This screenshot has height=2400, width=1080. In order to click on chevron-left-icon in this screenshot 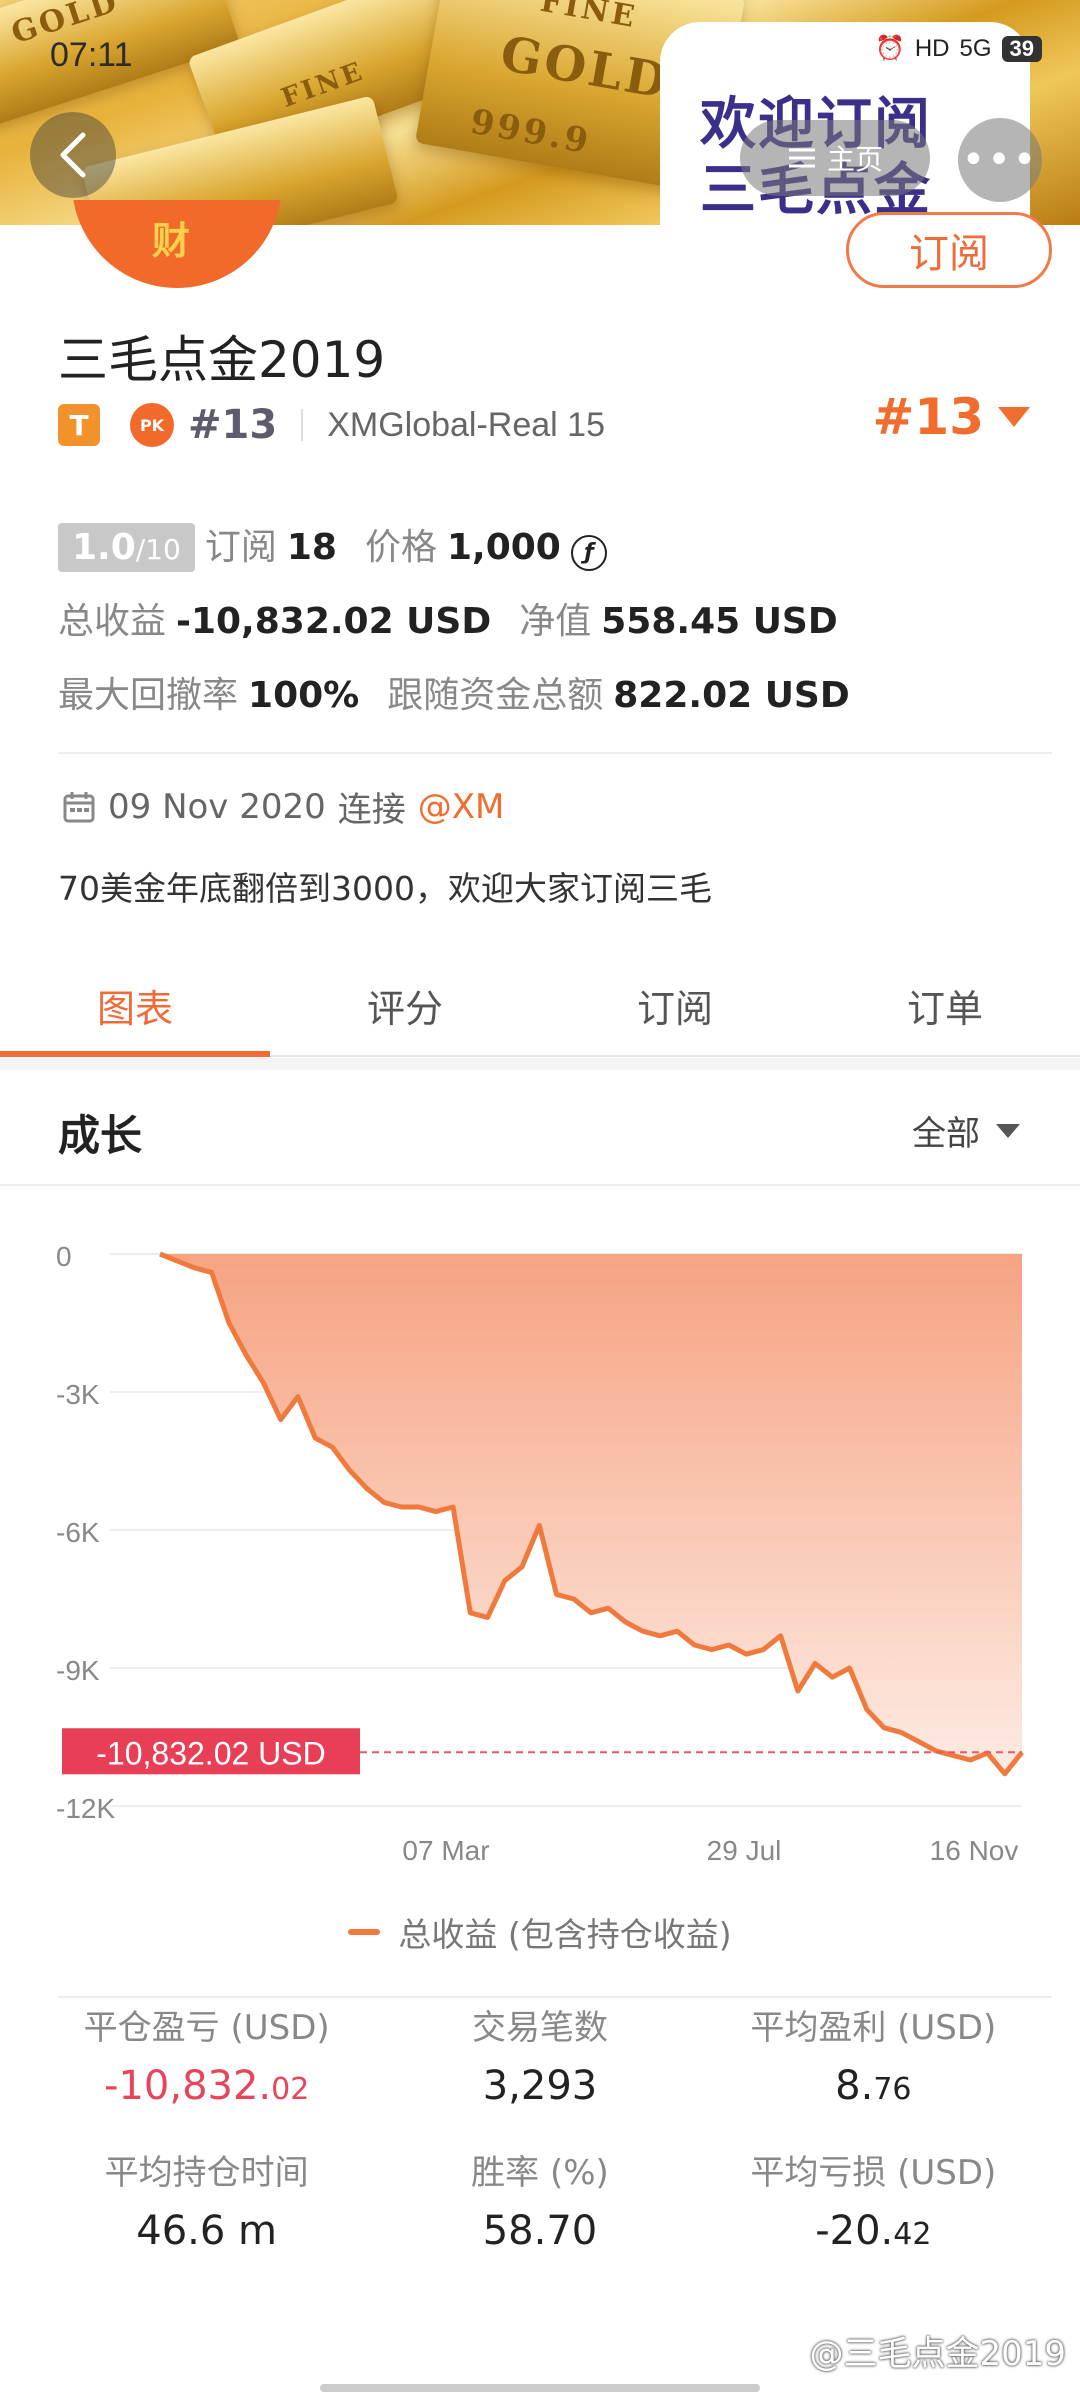, I will do `click(73, 155)`.